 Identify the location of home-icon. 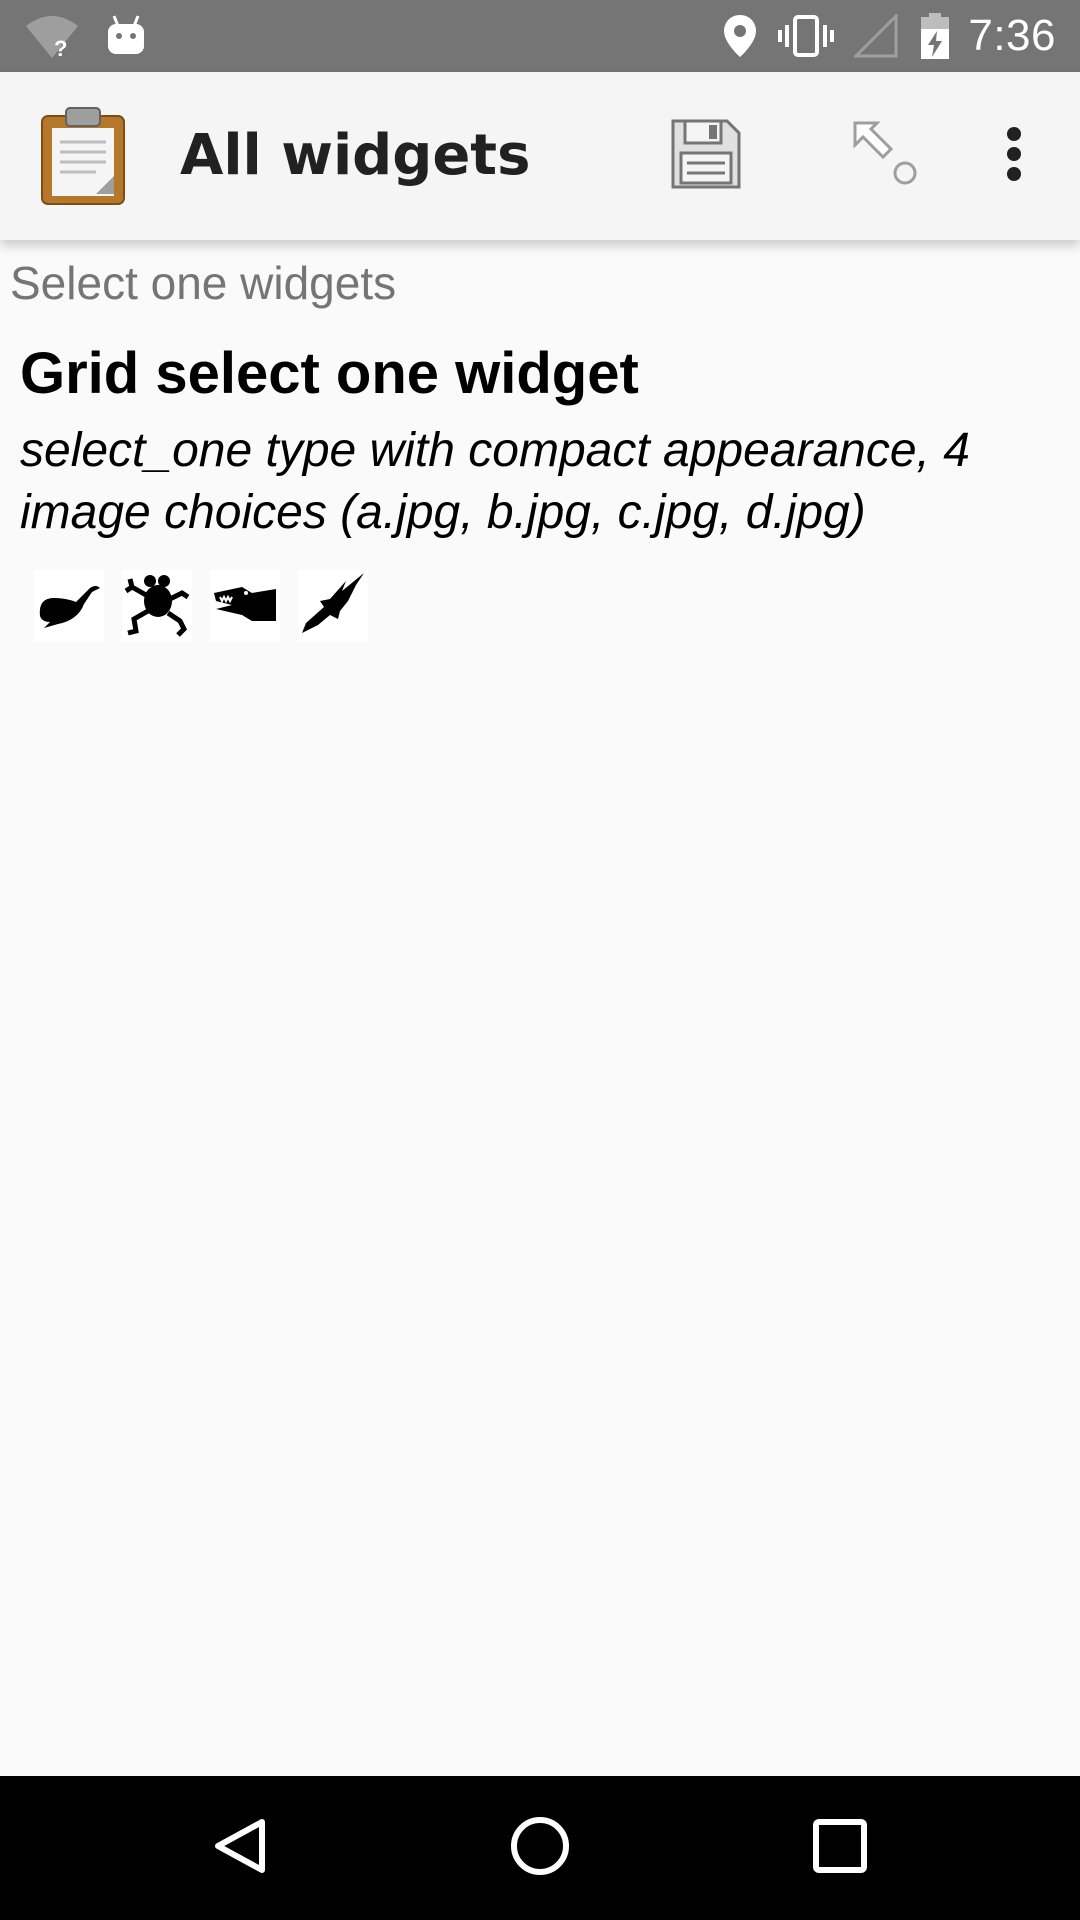
(540, 1848).